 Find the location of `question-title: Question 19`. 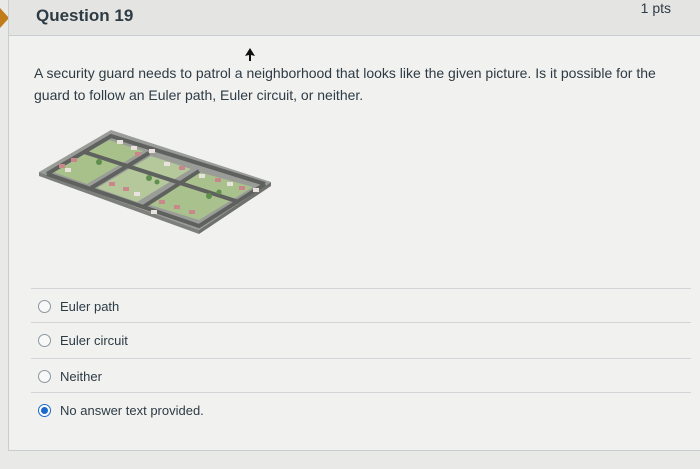

question-title: Question 19 is located at coordinates (85, 15).